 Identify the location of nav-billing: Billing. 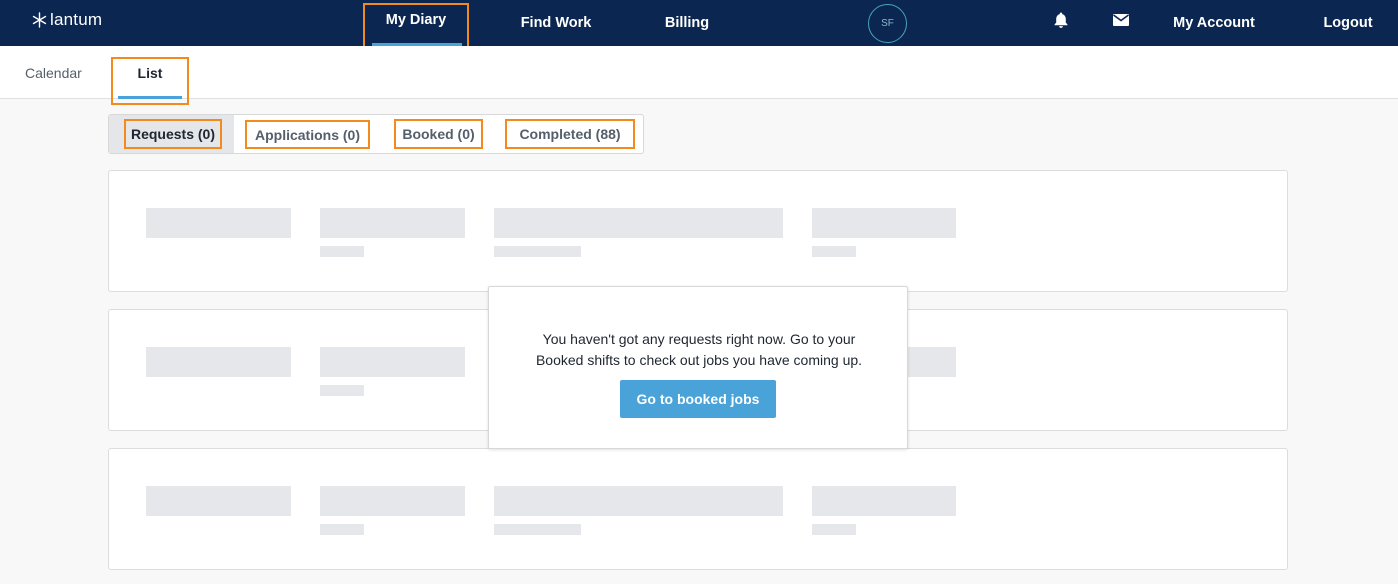
(687, 23).